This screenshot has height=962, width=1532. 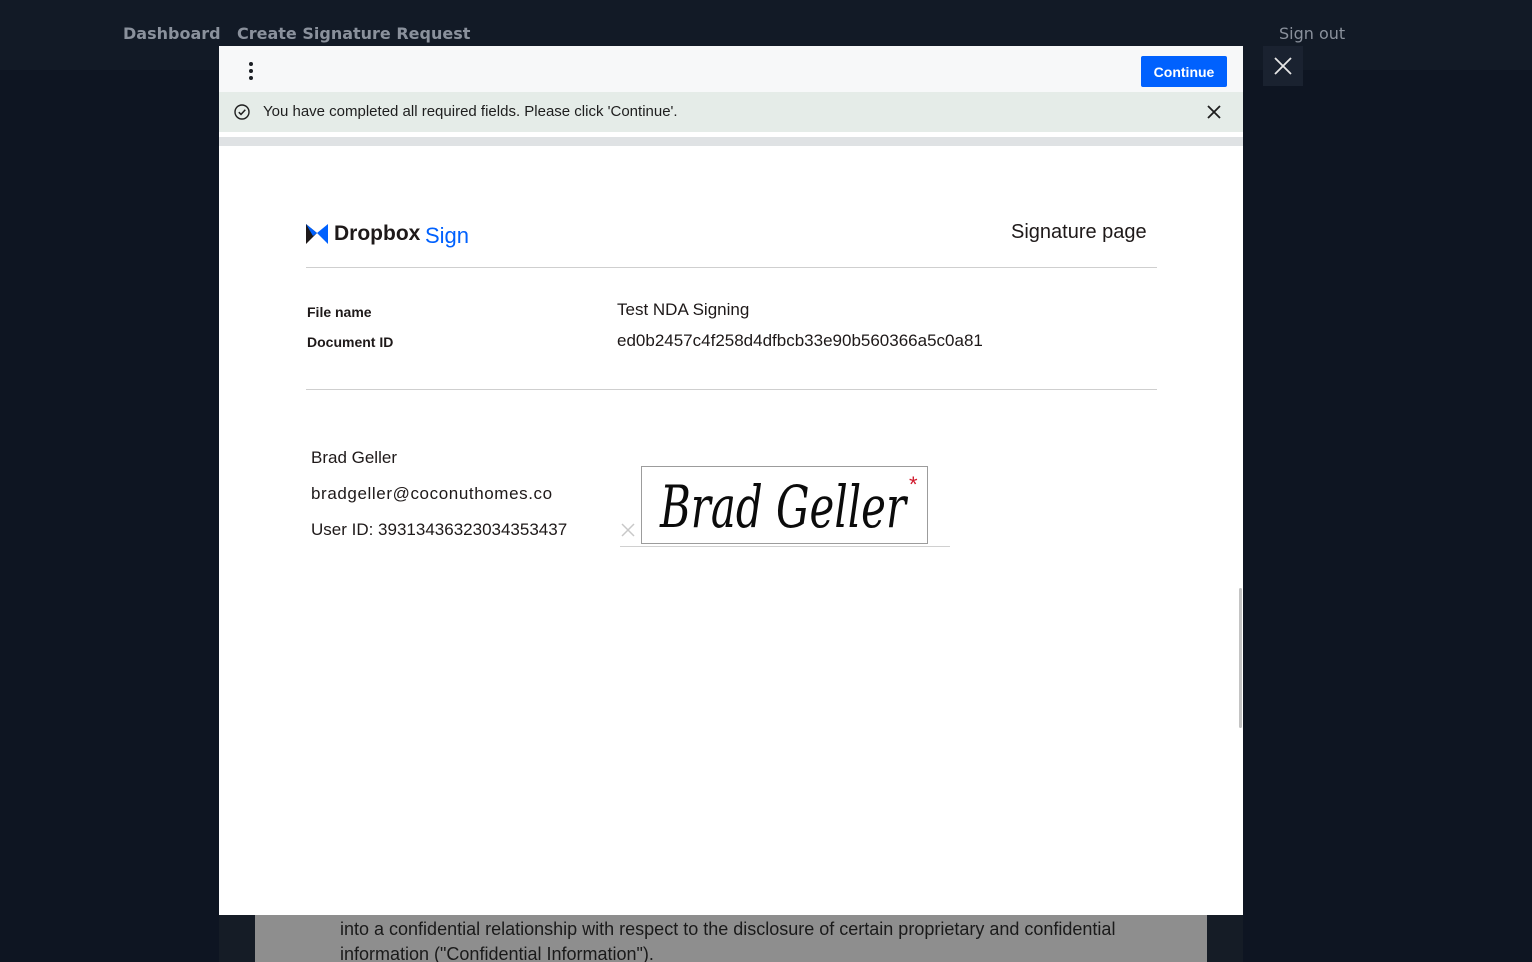 I want to click on modal-toolbar: Continue, so click(x=731, y=69).